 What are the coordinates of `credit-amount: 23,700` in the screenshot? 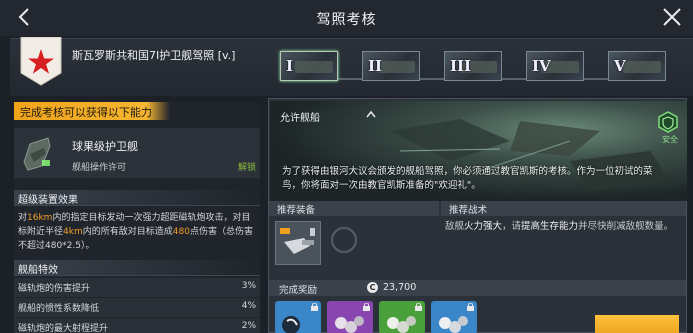 It's located at (400, 287).